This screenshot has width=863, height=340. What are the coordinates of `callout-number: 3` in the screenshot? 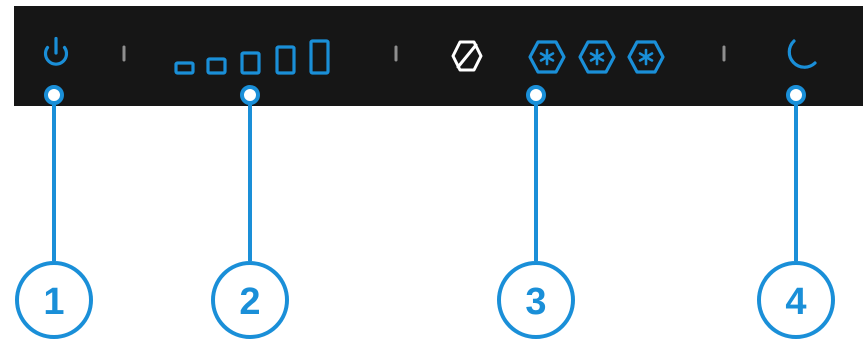 It's located at (535, 302).